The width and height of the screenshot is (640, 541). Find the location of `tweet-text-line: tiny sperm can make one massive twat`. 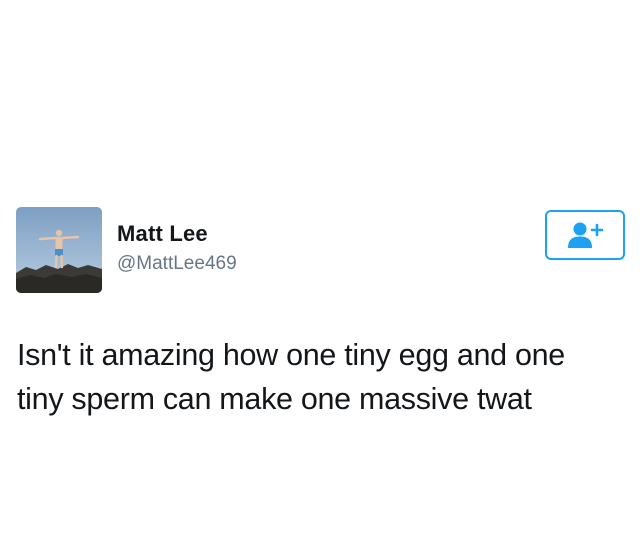

tweet-text-line: tiny sperm can make one massive twat is located at coordinates (274, 399).